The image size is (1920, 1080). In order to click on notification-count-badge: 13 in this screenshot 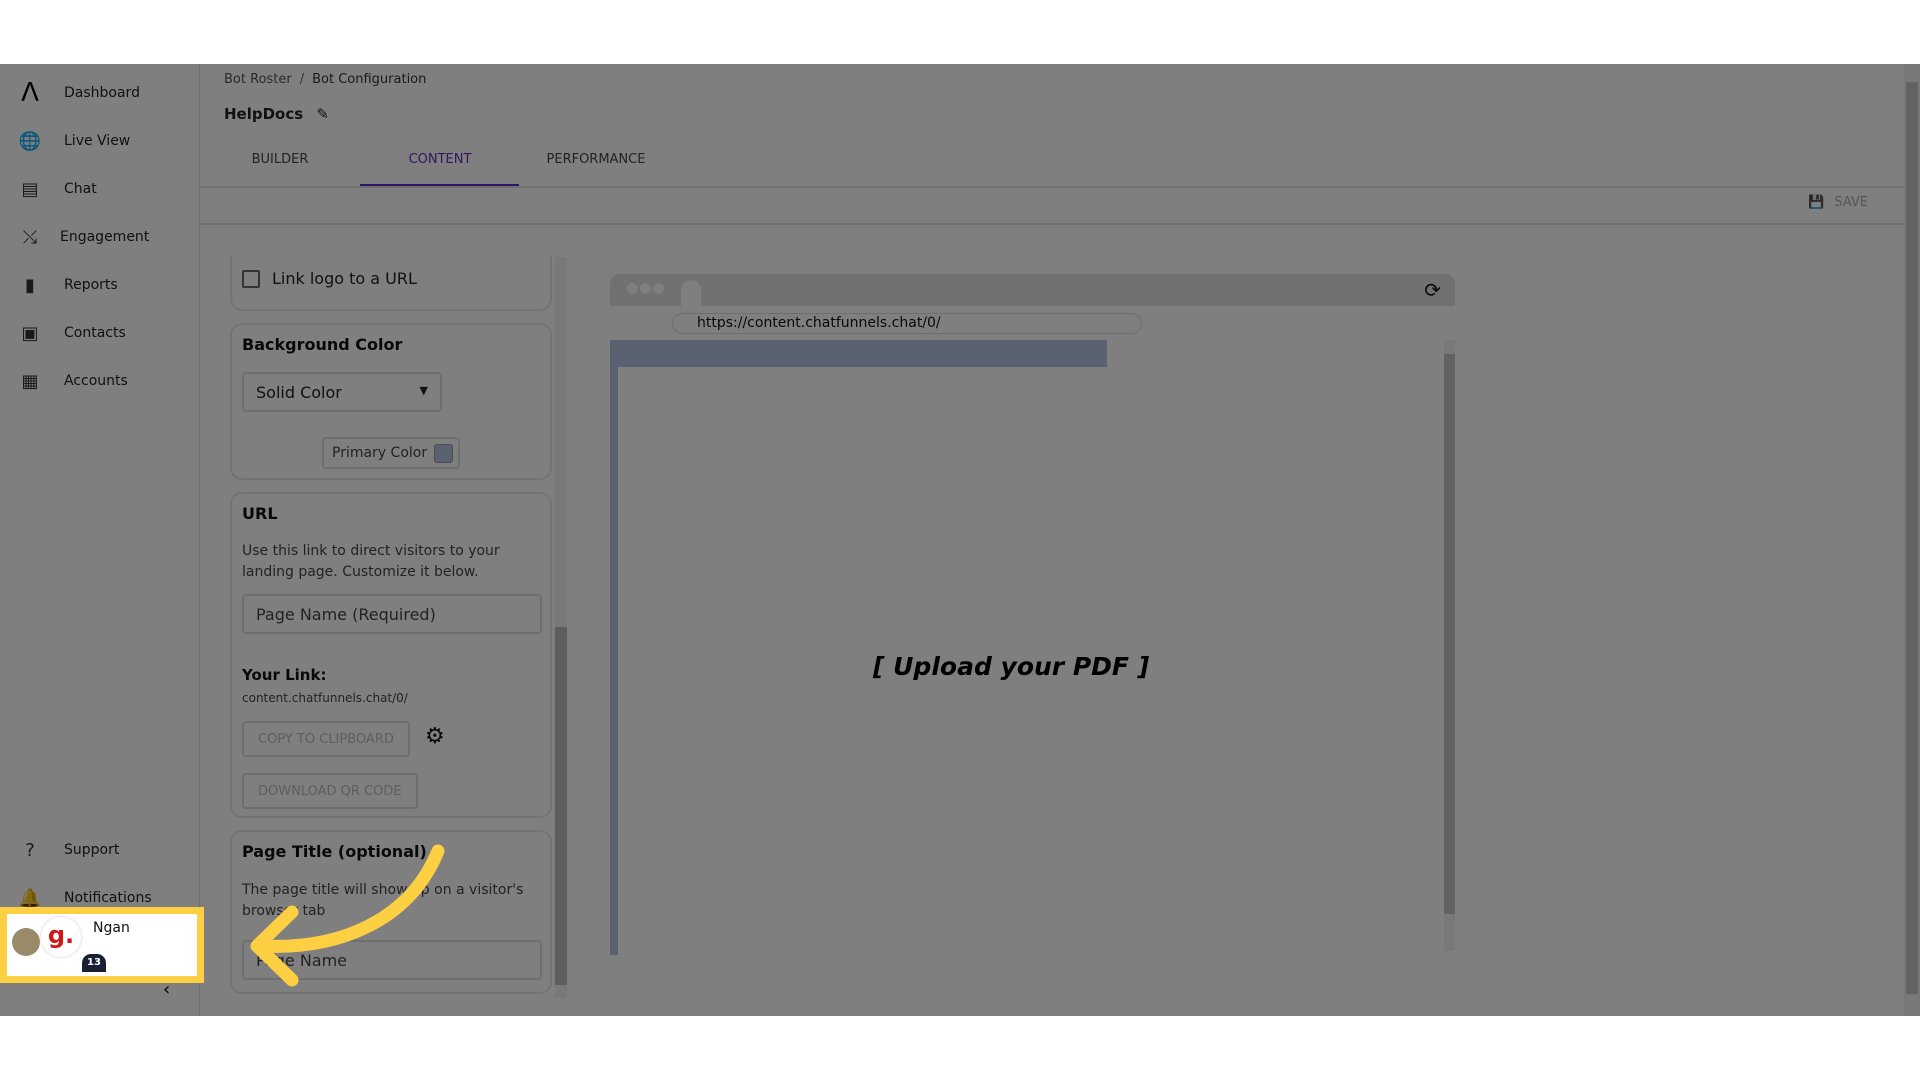, I will do `click(94, 963)`.